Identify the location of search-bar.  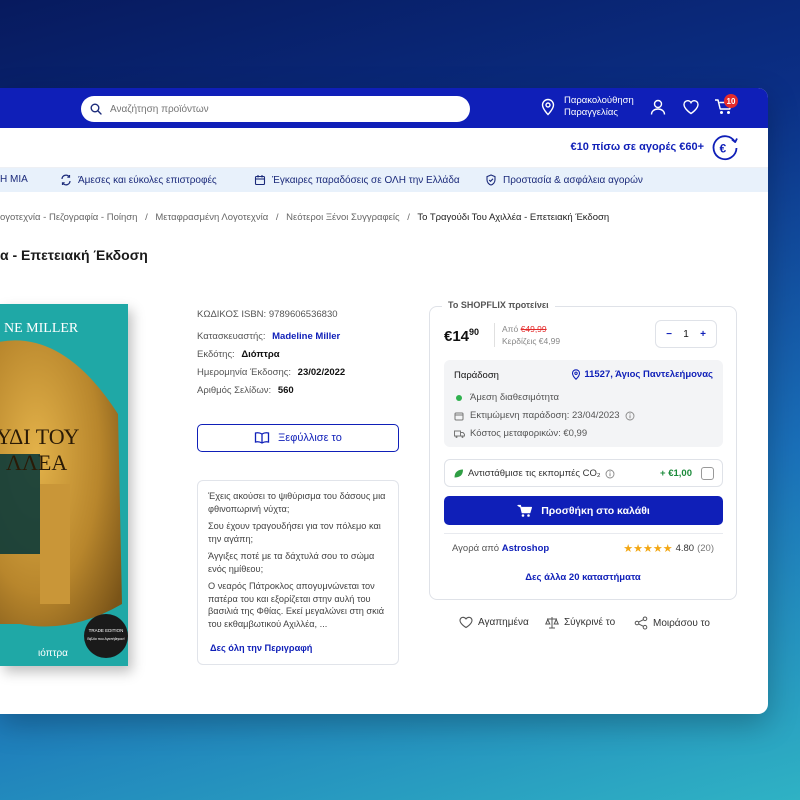
(275, 109).